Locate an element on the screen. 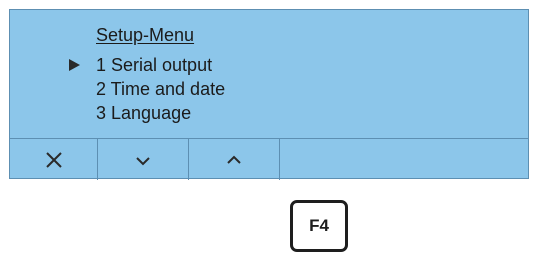 This screenshot has height=260, width=533. close-icon is located at coordinates (53, 159).